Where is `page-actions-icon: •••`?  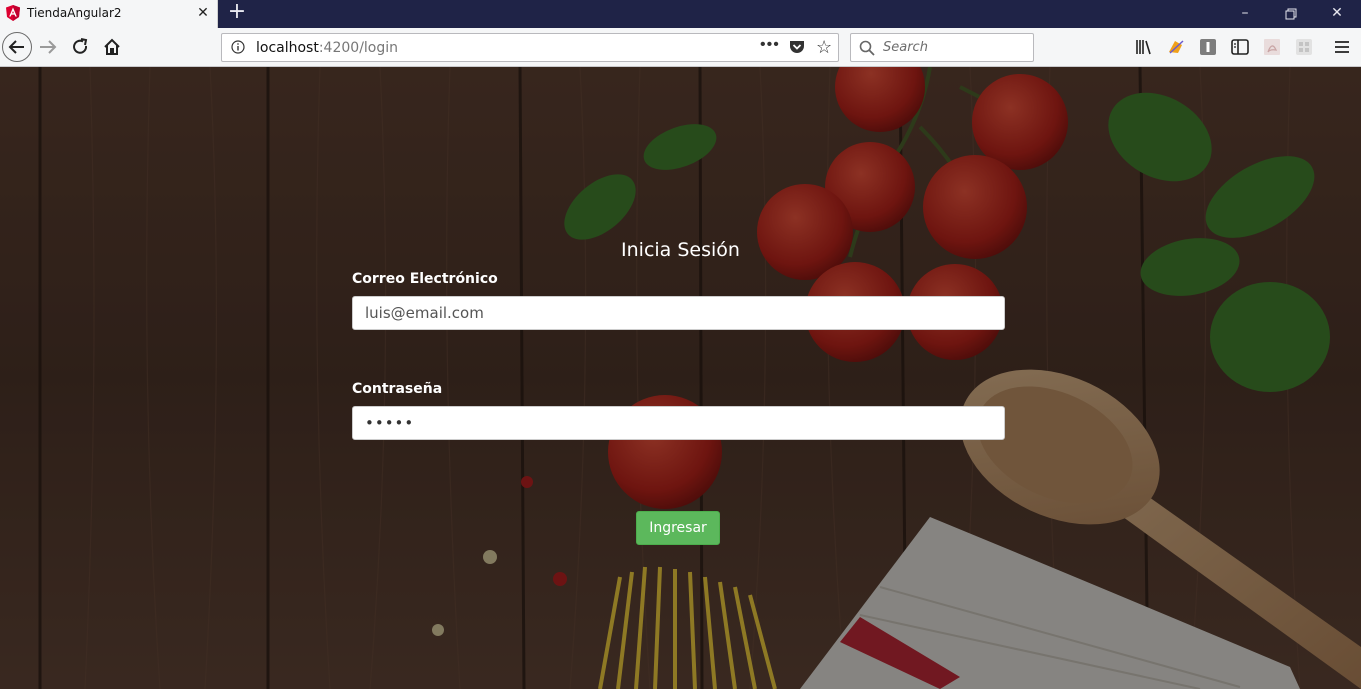
page-actions-icon: ••• is located at coordinates (770, 45).